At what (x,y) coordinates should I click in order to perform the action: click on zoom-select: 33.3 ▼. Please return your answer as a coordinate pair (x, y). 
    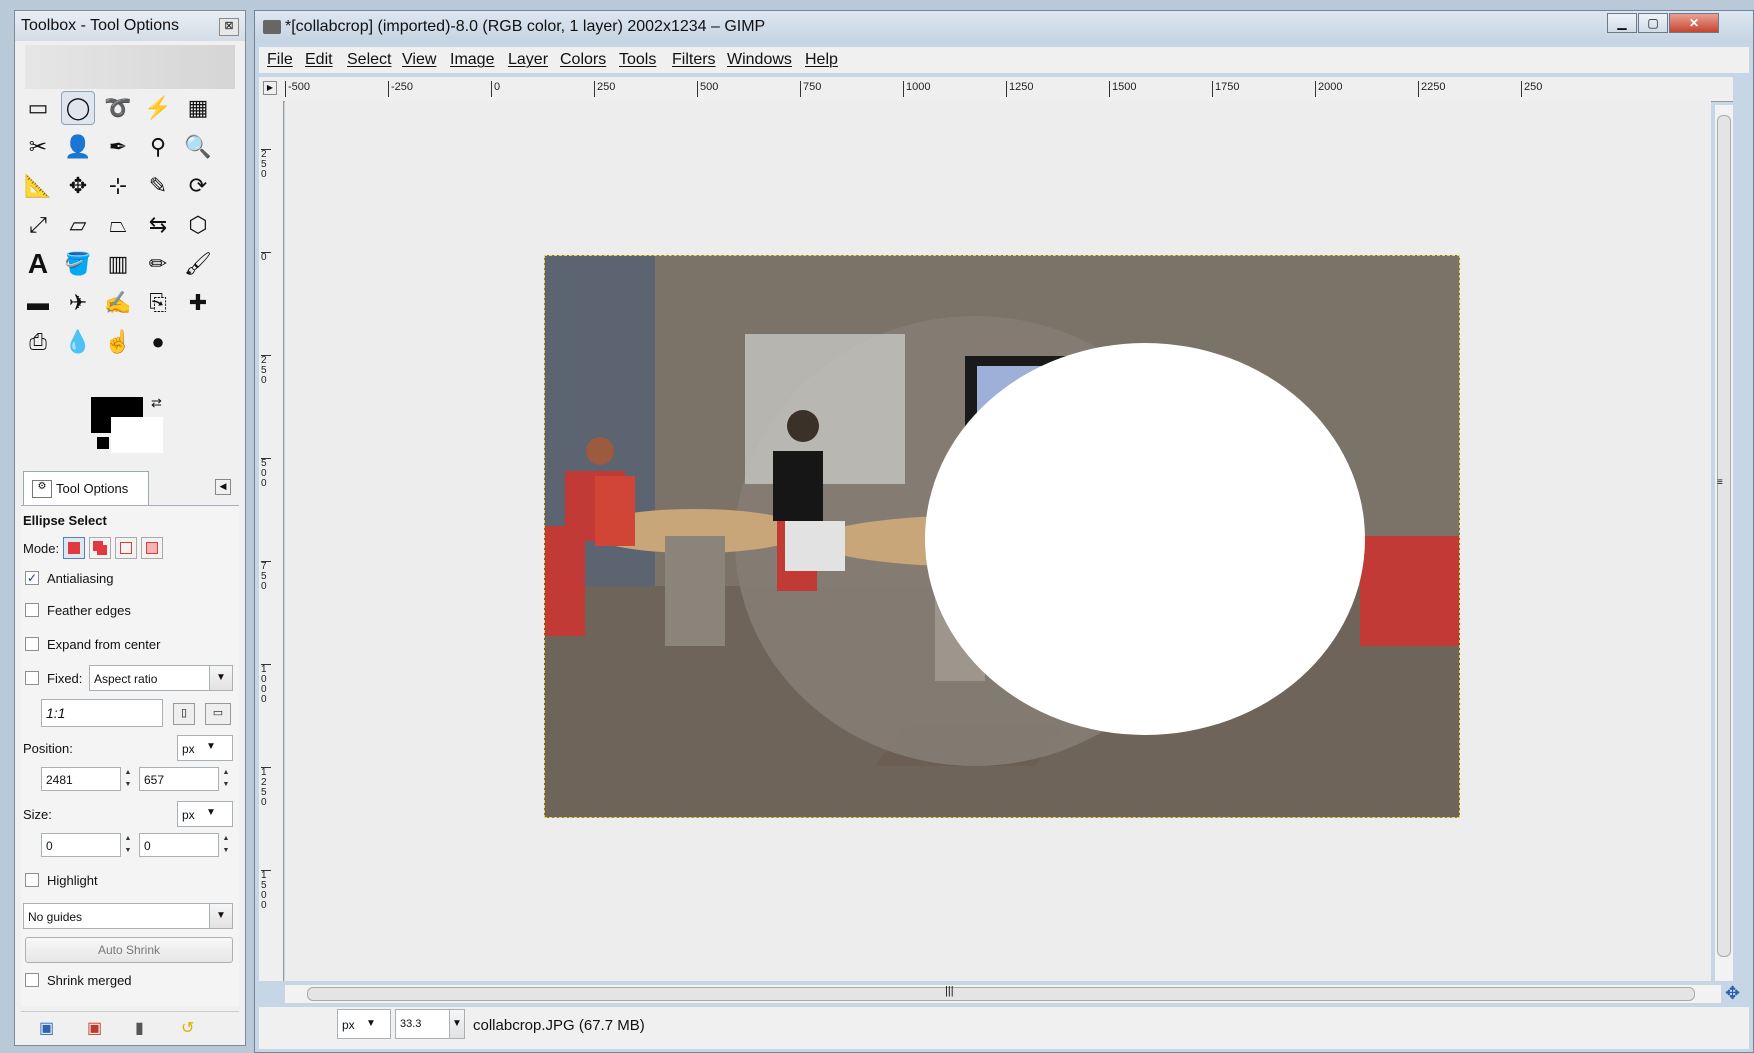
    Looking at the image, I should click on (430, 1024).